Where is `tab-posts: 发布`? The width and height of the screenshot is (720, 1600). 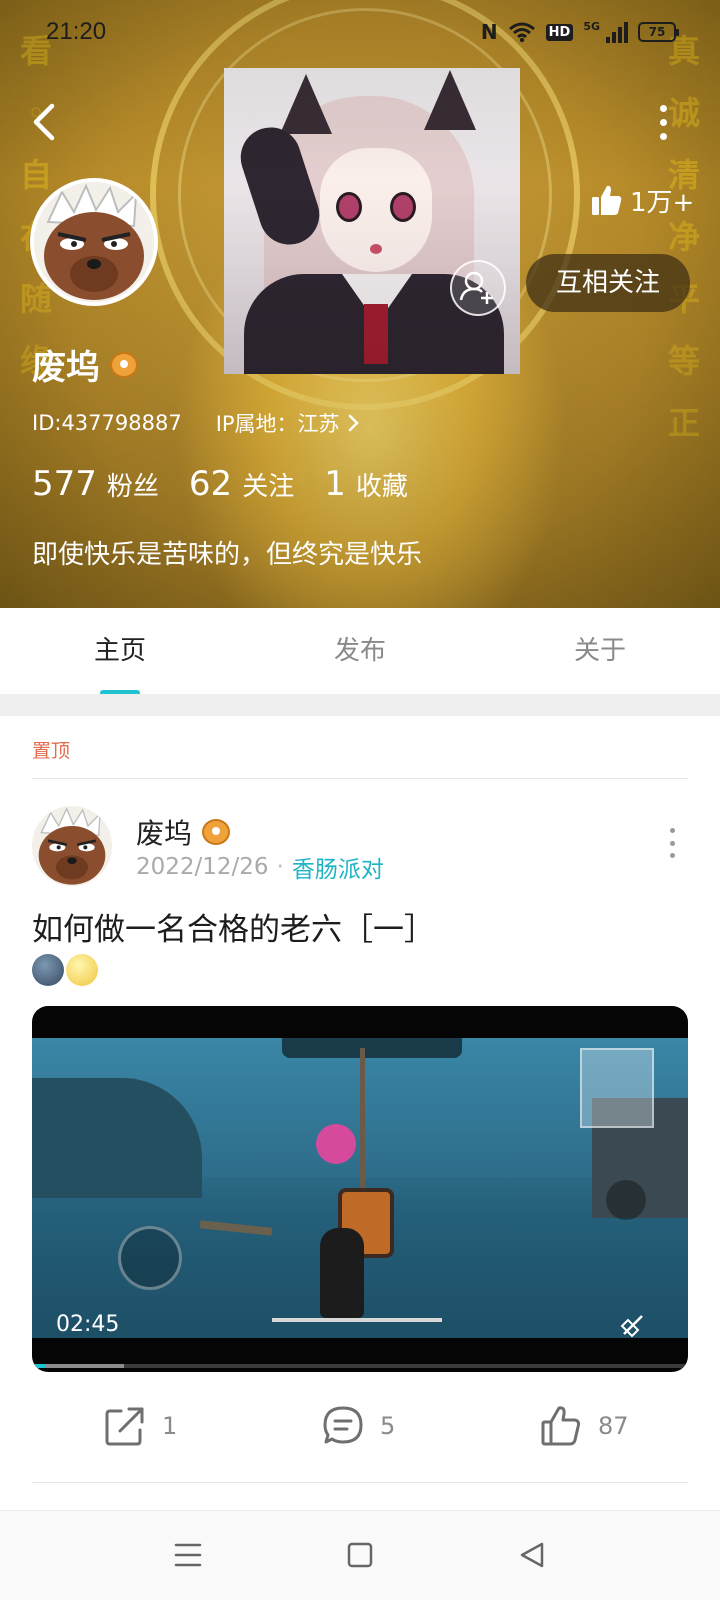
tab-posts: 发布 is located at coordinates (360, 651).